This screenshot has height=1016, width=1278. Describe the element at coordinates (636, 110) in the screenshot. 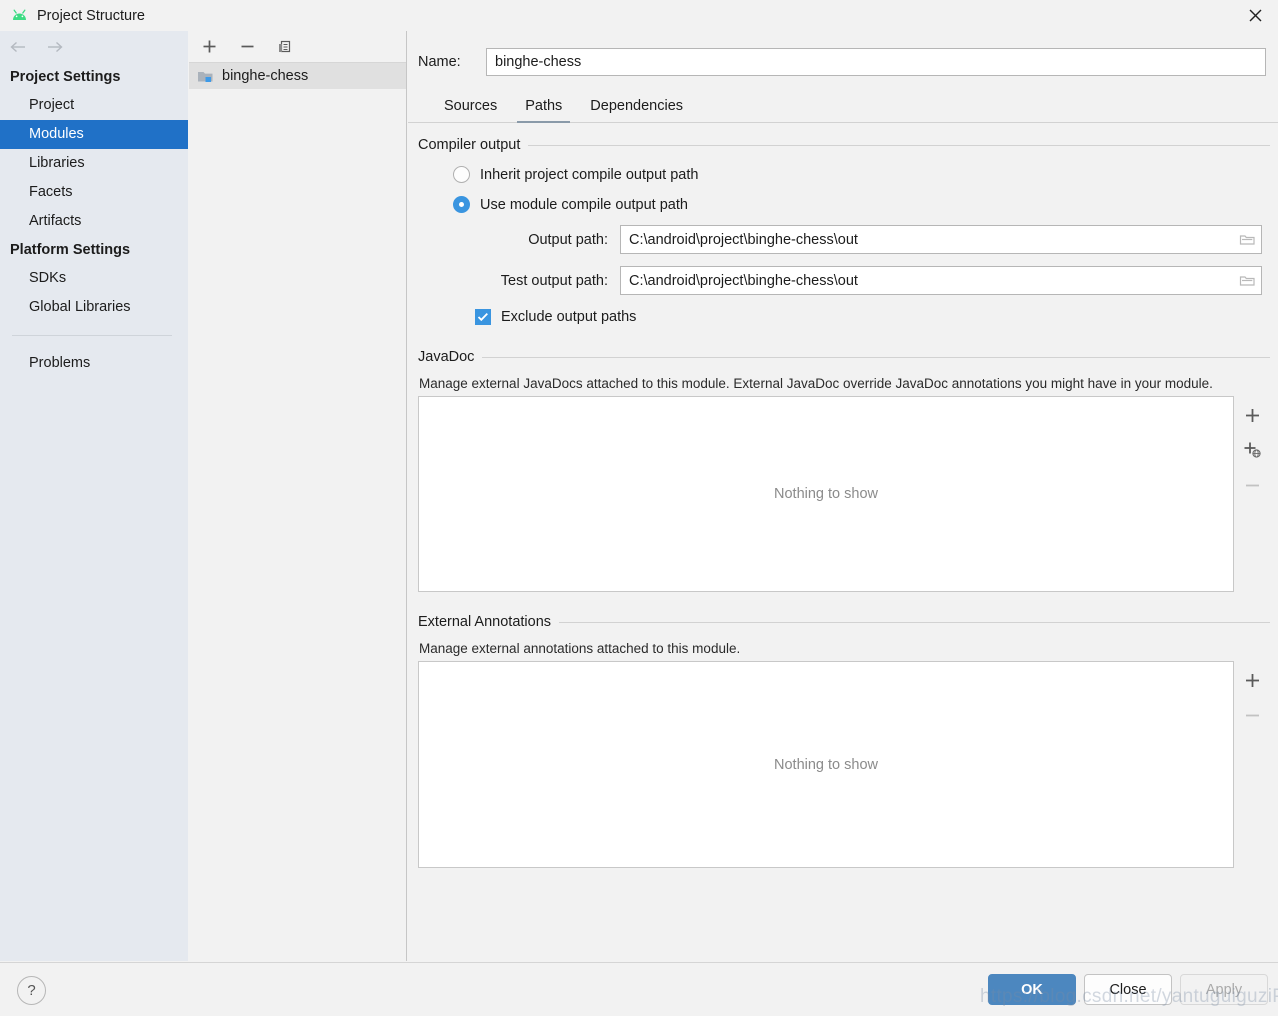

I see `tab-dependencies: Dependencies` at that location.